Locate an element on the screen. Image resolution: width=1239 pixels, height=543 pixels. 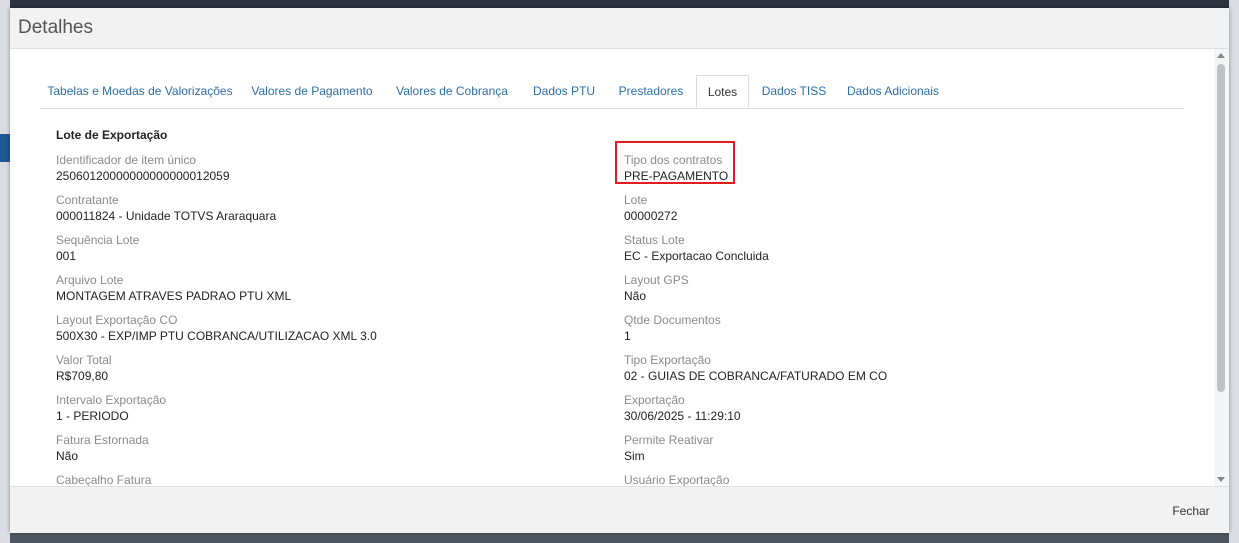
tab-valores-cobranca: Valores de Cobrança is located at coordinates (452, 91).